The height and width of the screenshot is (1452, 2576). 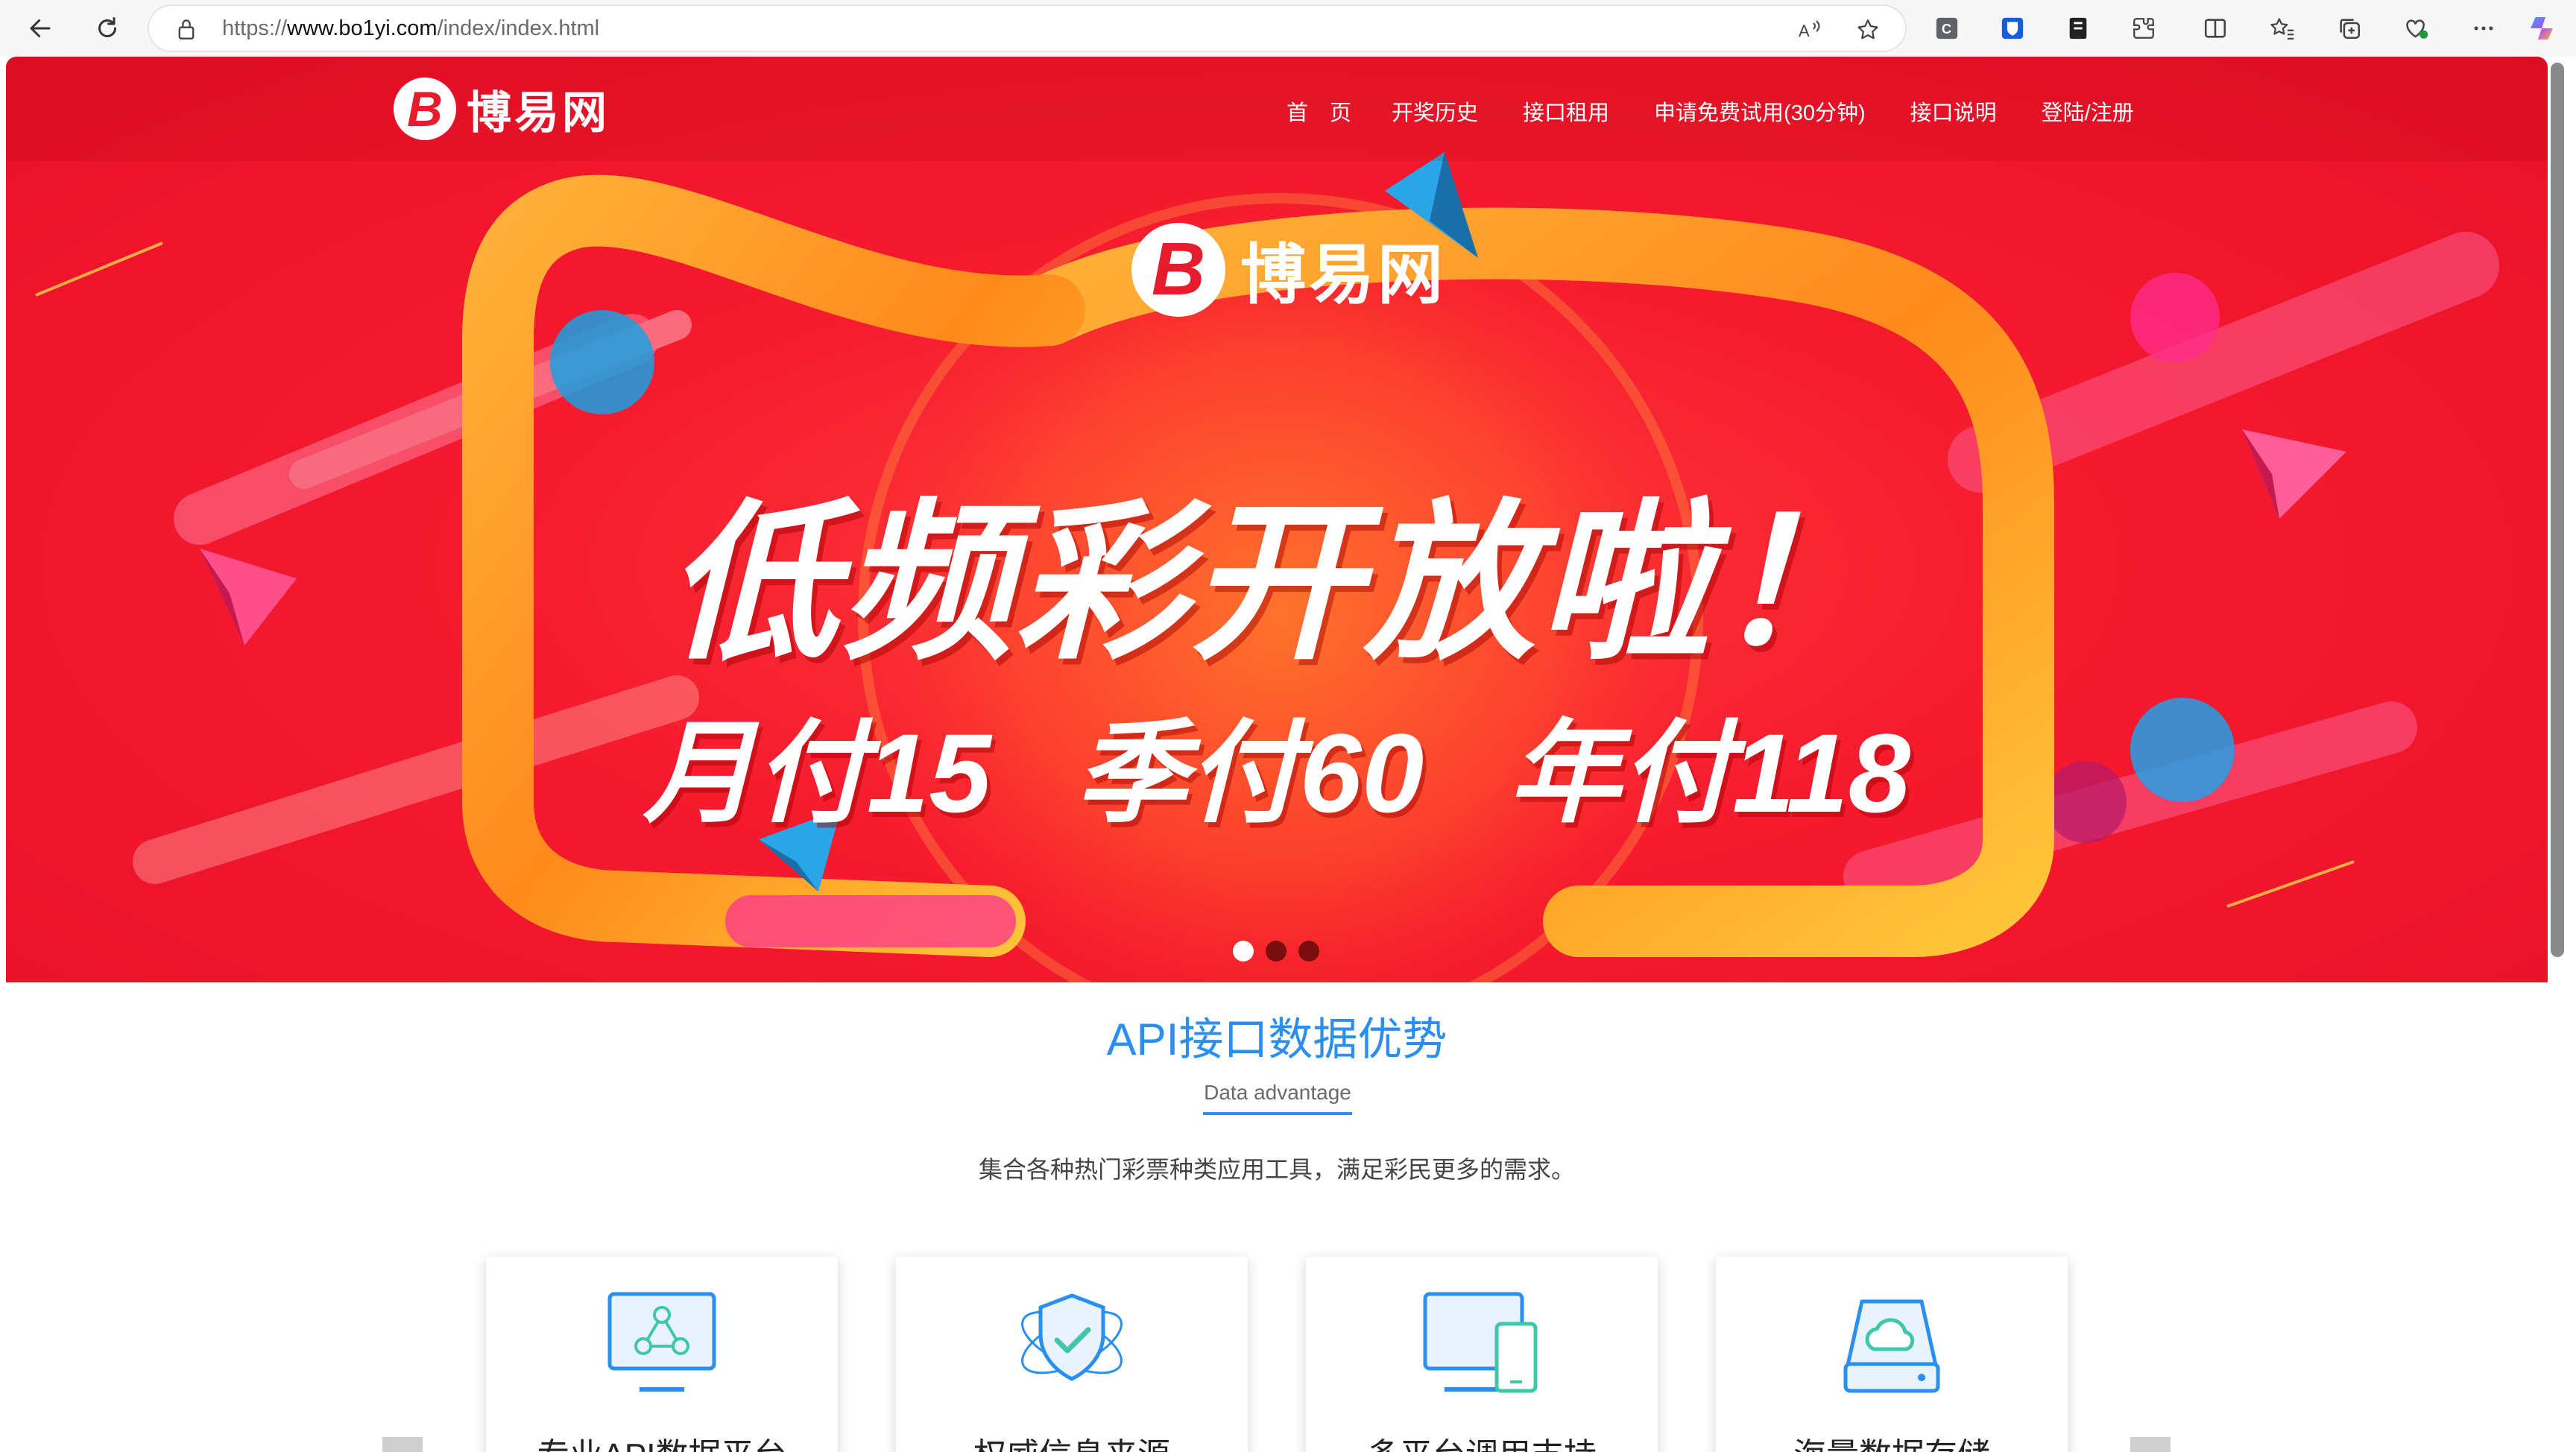 I want to click on url-path: /index/index.html, so click(x=518, y=28).